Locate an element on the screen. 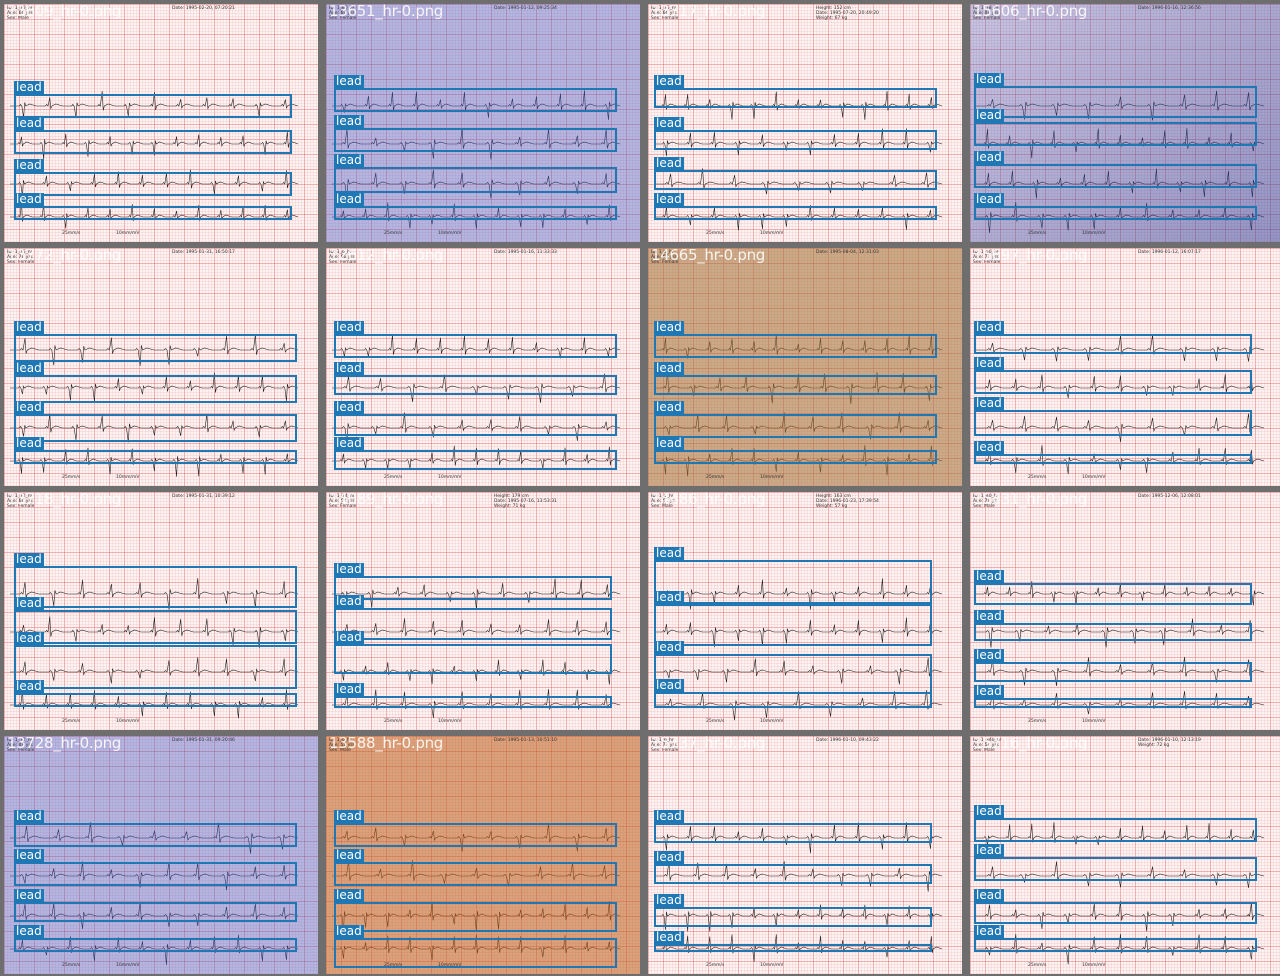 Image resolution: width=1280 pixels, height=976 pixels. image-filename: 13717_hr-0.png is located at coordinates (708, 12).